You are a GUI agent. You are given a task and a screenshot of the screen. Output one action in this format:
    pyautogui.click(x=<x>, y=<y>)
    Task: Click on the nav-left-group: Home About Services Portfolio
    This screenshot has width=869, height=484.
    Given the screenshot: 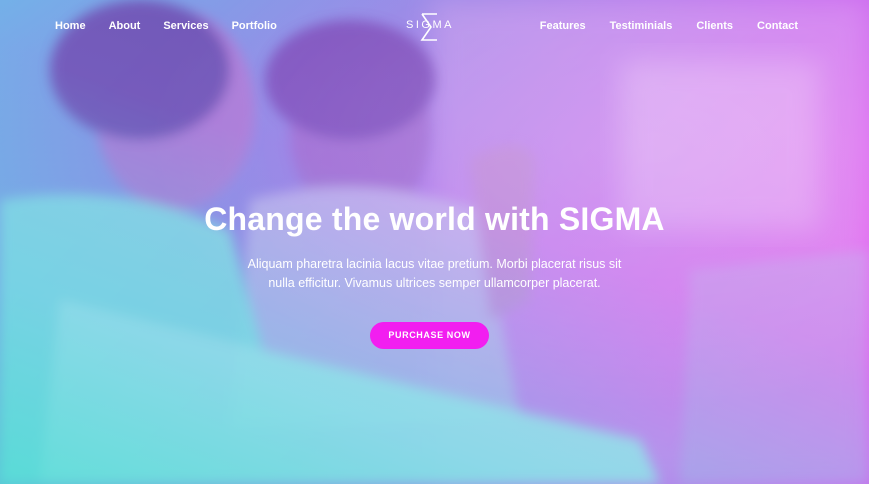 What is the action you would take?
    pyautogui.click(x=177, y=26)
    